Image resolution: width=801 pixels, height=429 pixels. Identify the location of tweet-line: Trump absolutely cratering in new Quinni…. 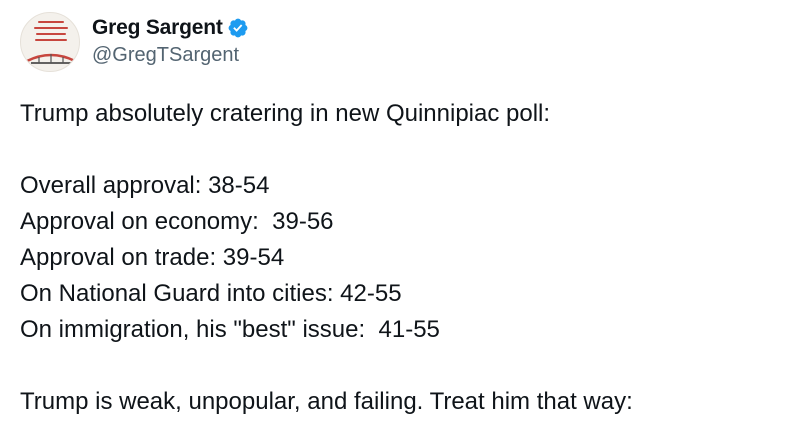
(285, 113).